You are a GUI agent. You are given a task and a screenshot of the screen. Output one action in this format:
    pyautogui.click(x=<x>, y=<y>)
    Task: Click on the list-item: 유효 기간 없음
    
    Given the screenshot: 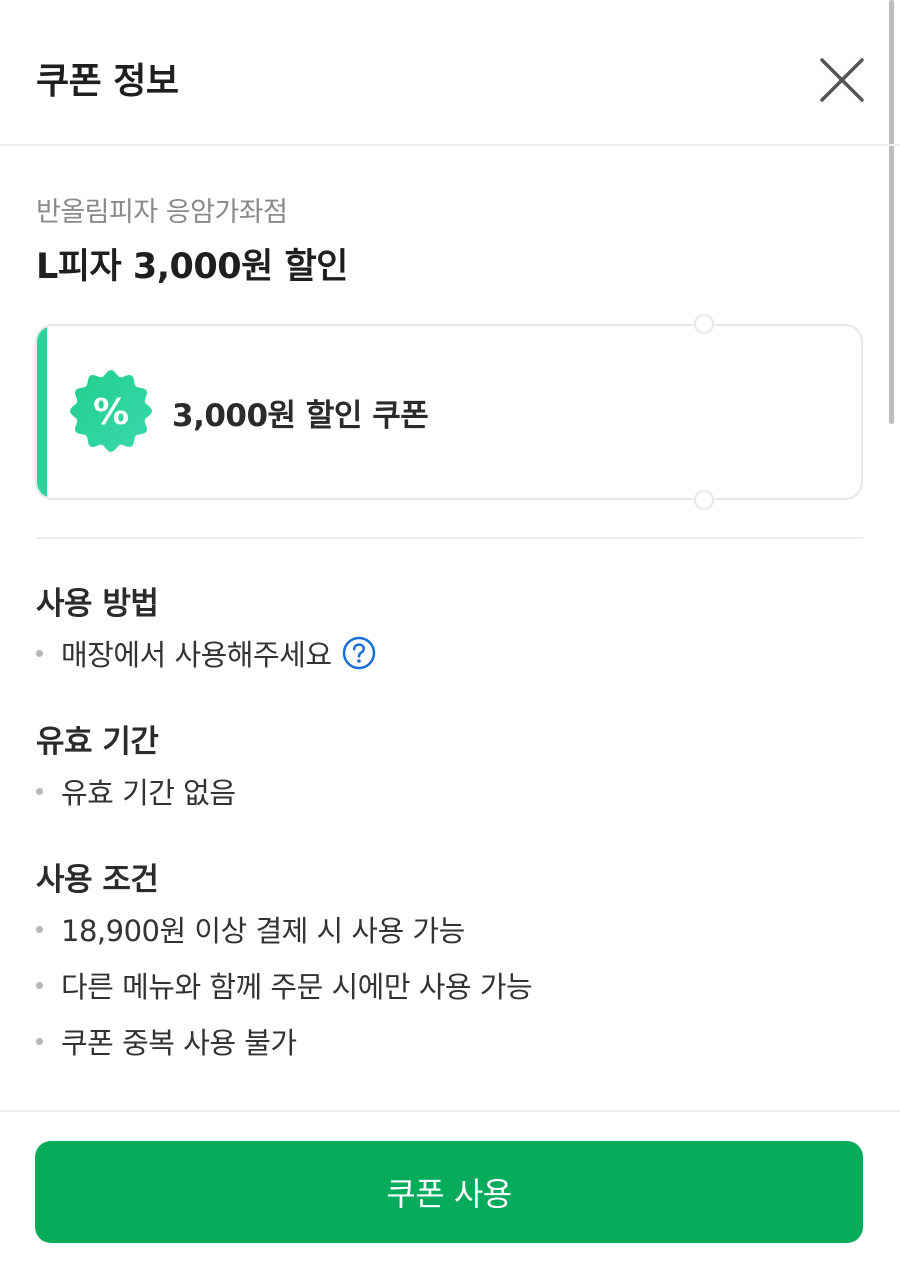 What is the action you would take?
    pyautogui.click(x=136, y=791)
    